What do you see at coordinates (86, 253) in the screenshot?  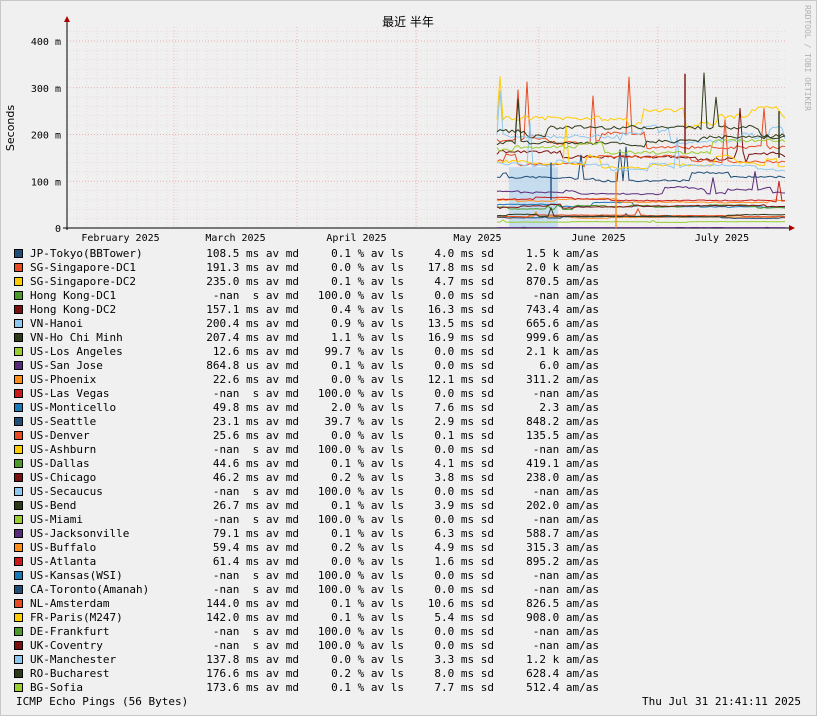 I see `series-name: JP-Tokyo(BBTower)` at bounding box center [86, 253].